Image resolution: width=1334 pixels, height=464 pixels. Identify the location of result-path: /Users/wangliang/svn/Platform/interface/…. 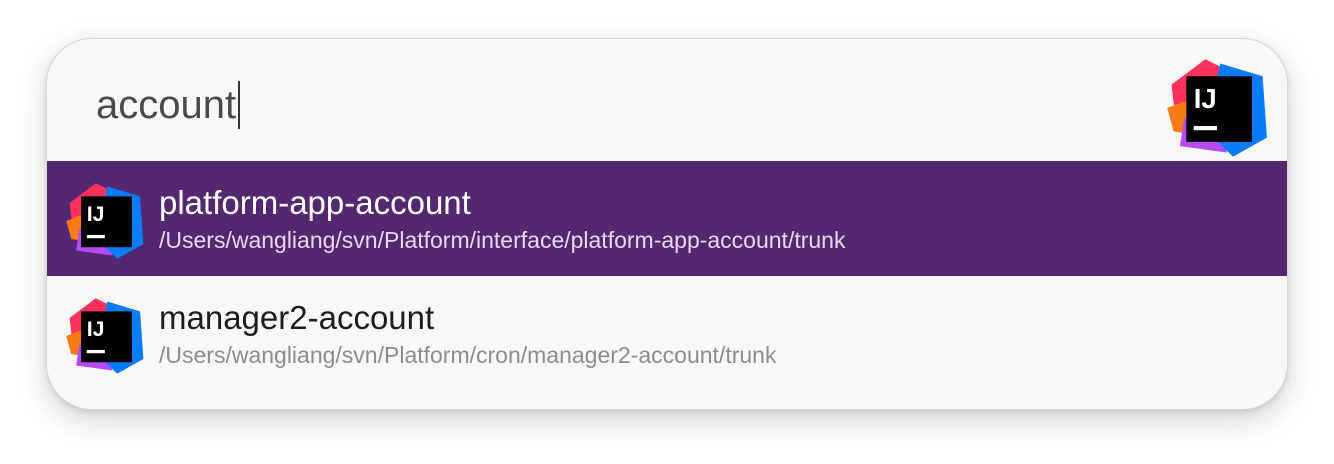
(502, 240).